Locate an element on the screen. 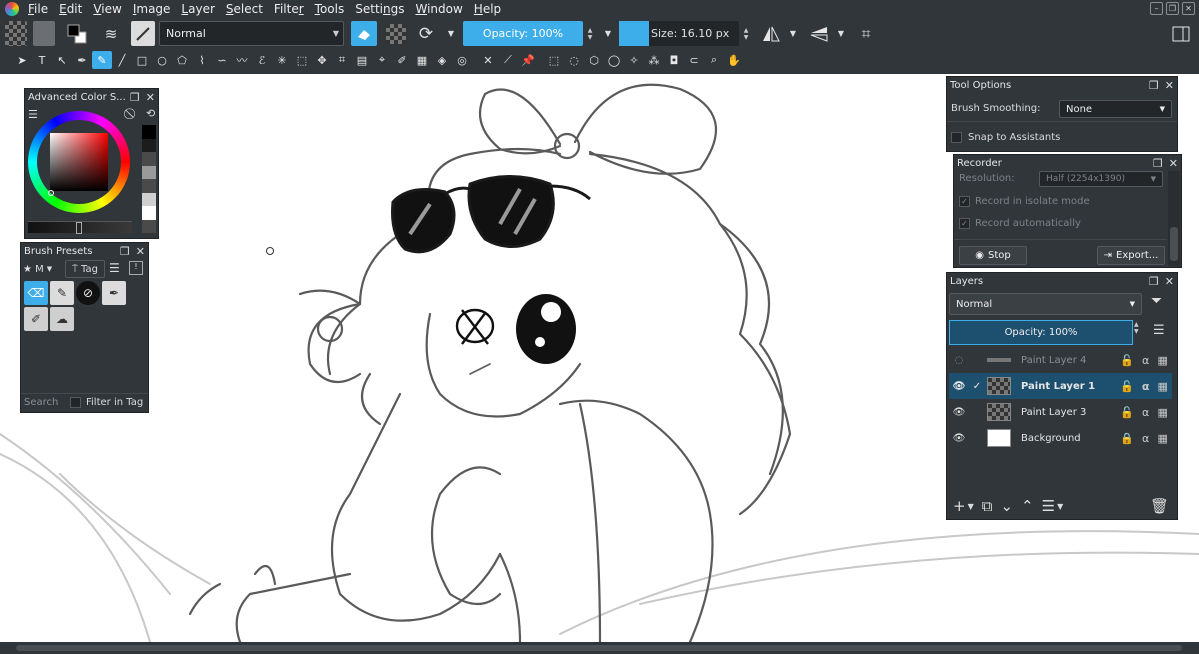 This screenshot has width=1199, height=654. brush-smoothing-select: None ▼ is located at coordinates (1115, 109).